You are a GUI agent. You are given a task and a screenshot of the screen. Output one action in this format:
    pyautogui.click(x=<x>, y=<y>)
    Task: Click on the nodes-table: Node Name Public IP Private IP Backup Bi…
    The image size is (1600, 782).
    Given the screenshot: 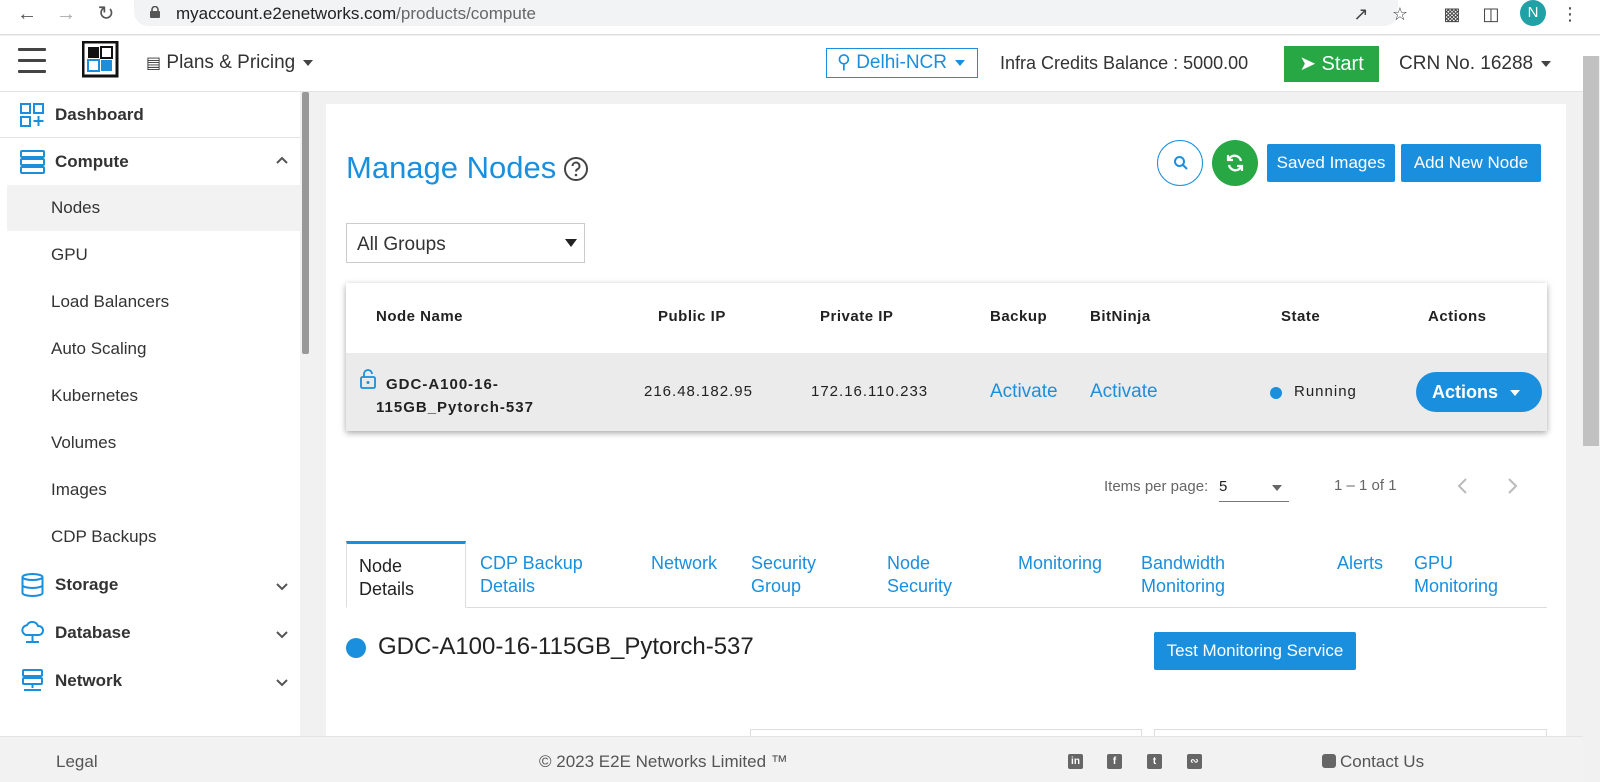 What is the action you would take?
    pyautogui.click(x=946, y=357)
    